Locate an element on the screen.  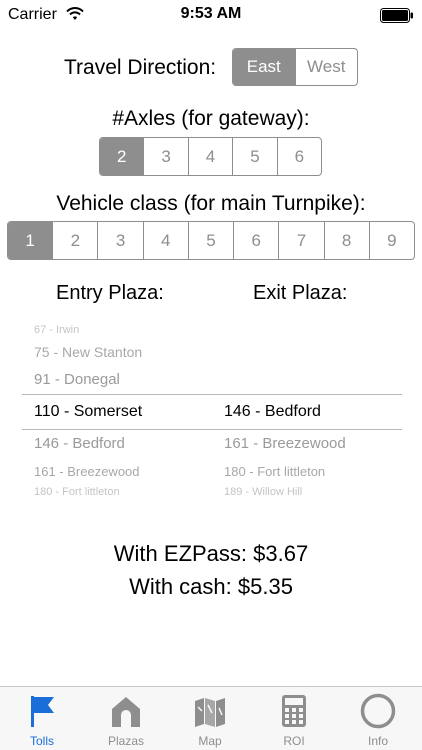
axles-option-4: 4 is located at coordinates (209, 156).